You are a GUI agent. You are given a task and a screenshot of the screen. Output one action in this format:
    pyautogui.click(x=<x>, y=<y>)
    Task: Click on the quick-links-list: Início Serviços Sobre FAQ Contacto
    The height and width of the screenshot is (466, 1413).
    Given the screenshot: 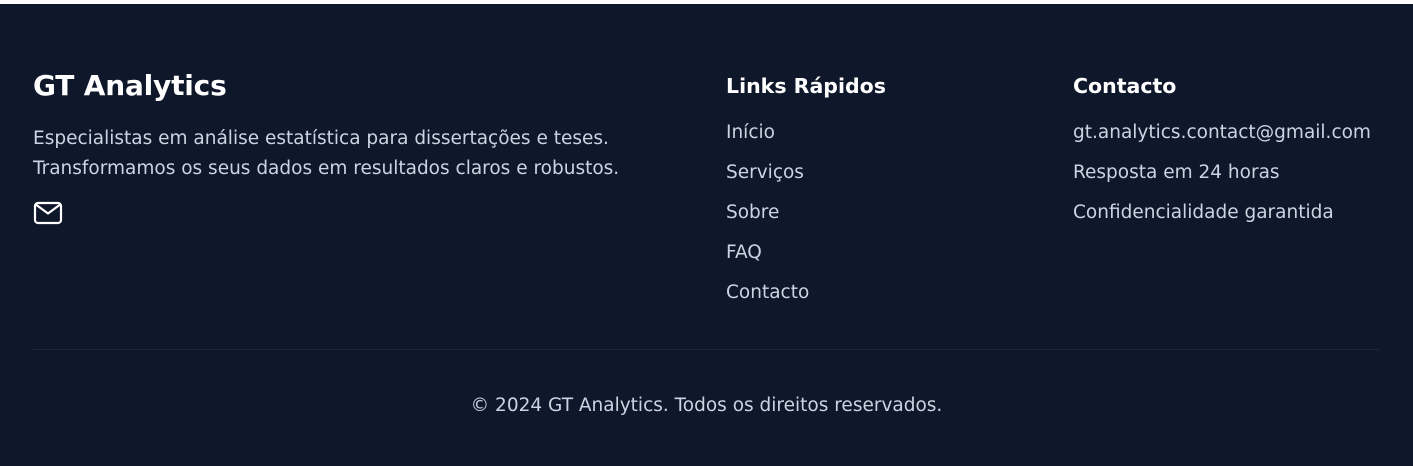 What is the action you would take?
    pyautogui.click(x=876, y=213)
    